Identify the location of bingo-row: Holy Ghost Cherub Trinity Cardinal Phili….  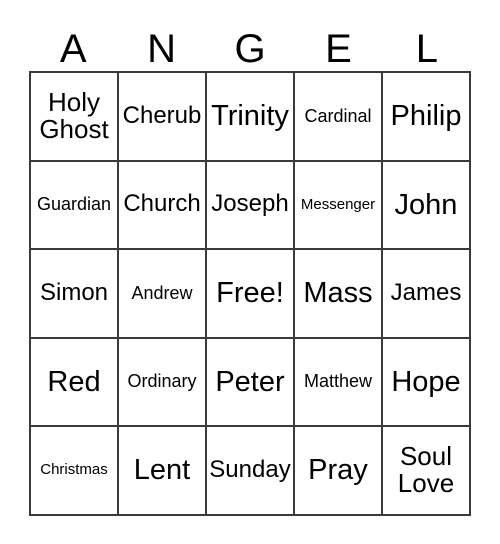
(251, 117).